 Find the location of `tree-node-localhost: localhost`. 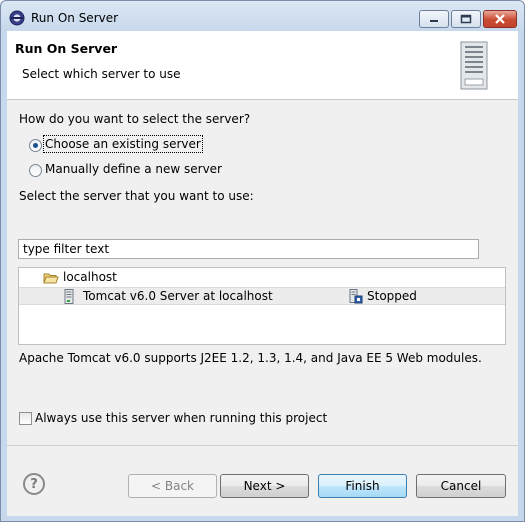

tree-node-localhost: localhost is located at coordinates (262, 278).